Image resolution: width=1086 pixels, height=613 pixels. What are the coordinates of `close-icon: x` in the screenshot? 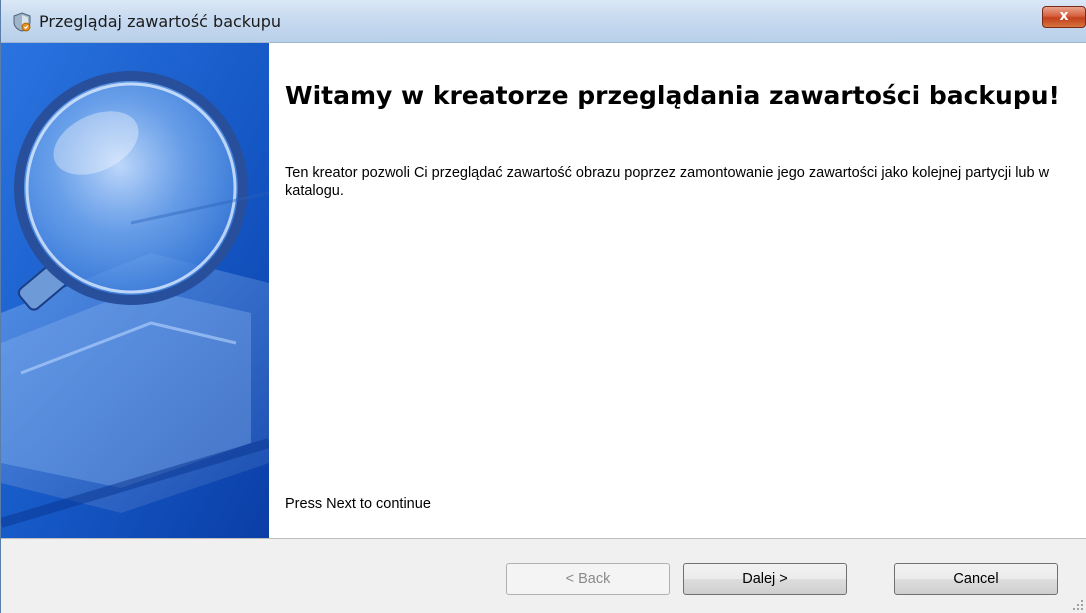 It's located at (1064, 16).